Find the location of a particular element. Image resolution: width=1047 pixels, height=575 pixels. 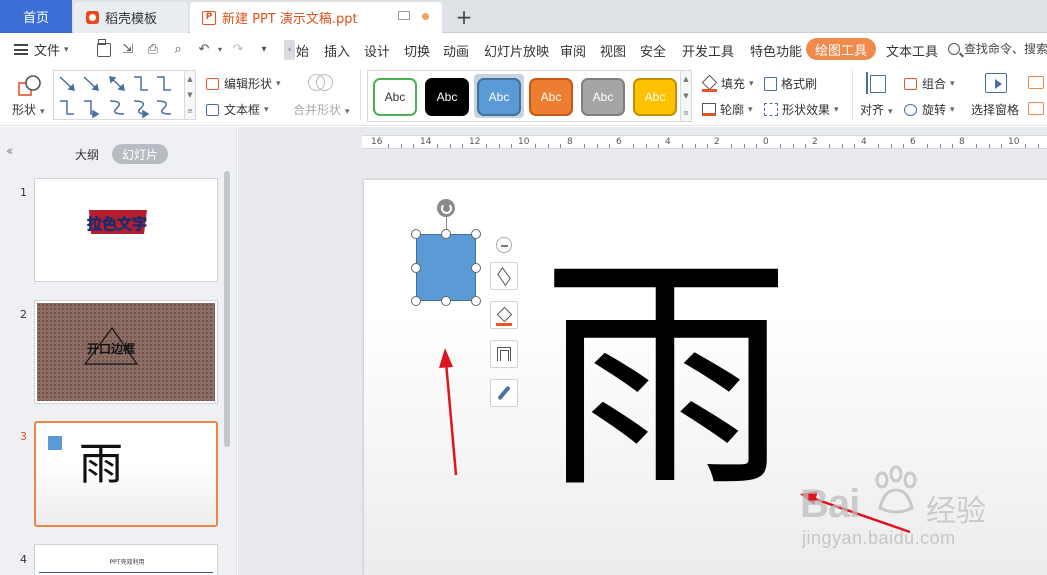

rain-character-text: 雨 is located at coordinates (666, 377).